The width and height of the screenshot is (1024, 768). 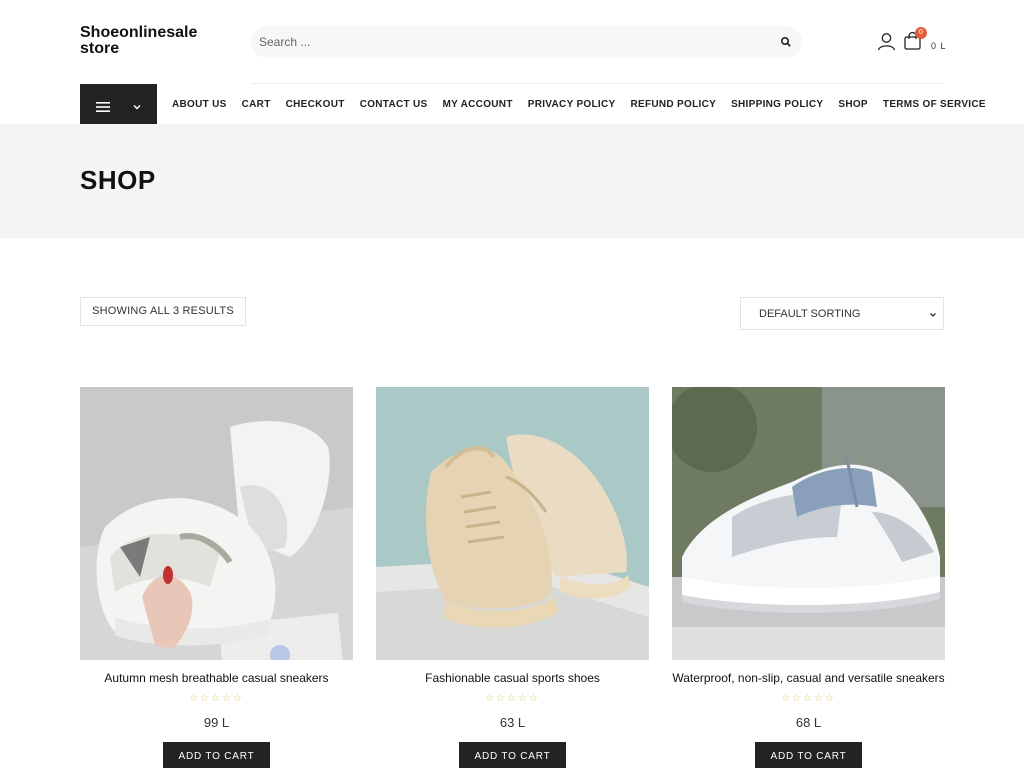 I want to click on cart-total: 0 L, so click(x=939, y=46).